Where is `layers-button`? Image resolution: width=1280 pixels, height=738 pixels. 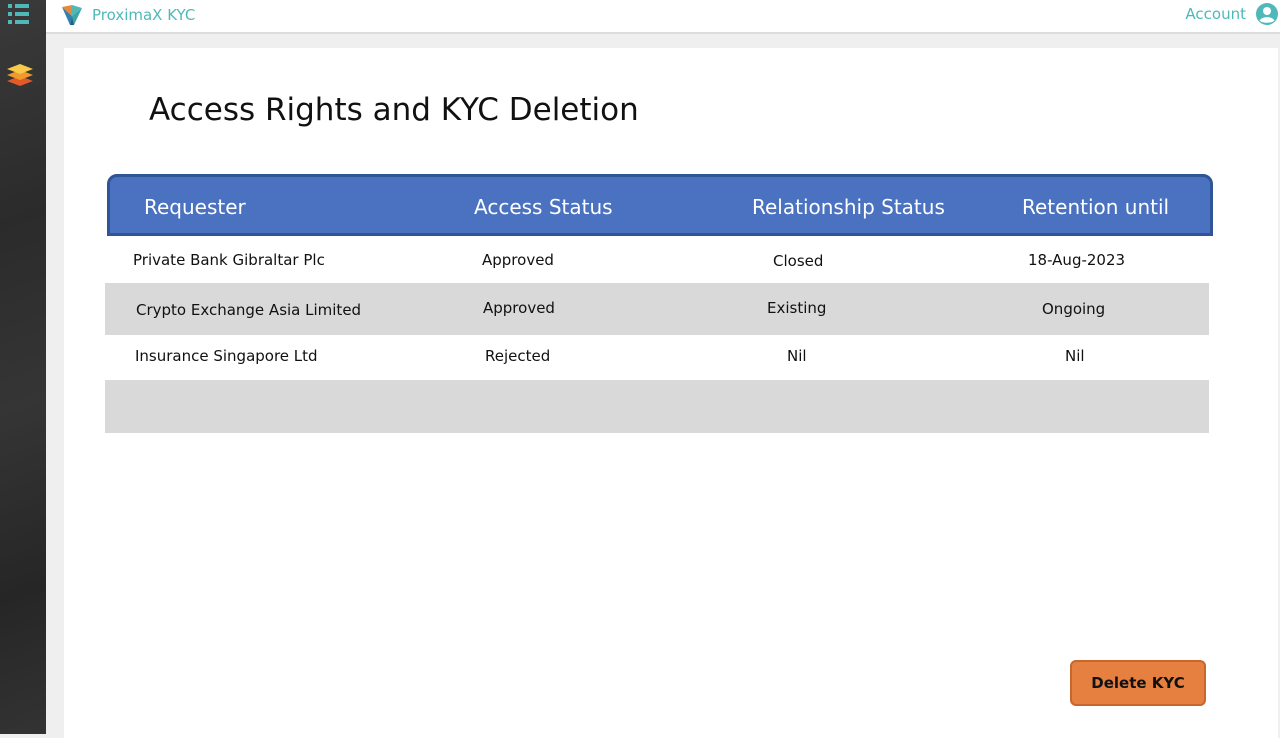 layers-button is located at coordinates (20, 73).